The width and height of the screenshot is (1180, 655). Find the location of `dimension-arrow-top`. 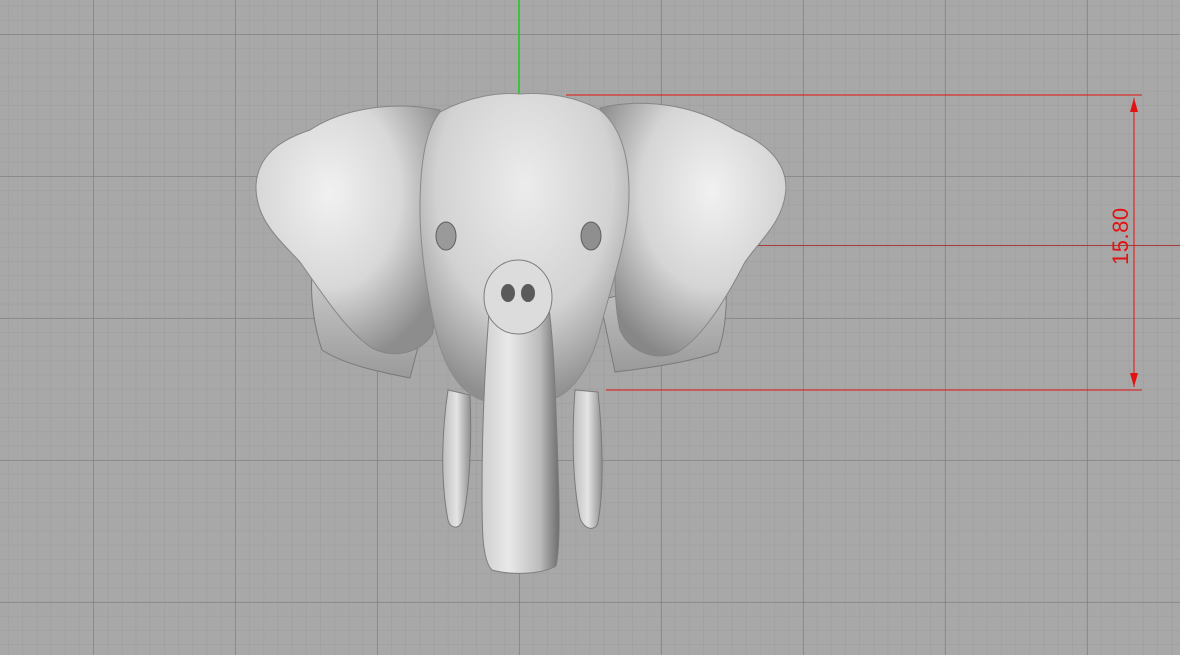

dimension-arrow-top is located at coordinates (1134, 105).